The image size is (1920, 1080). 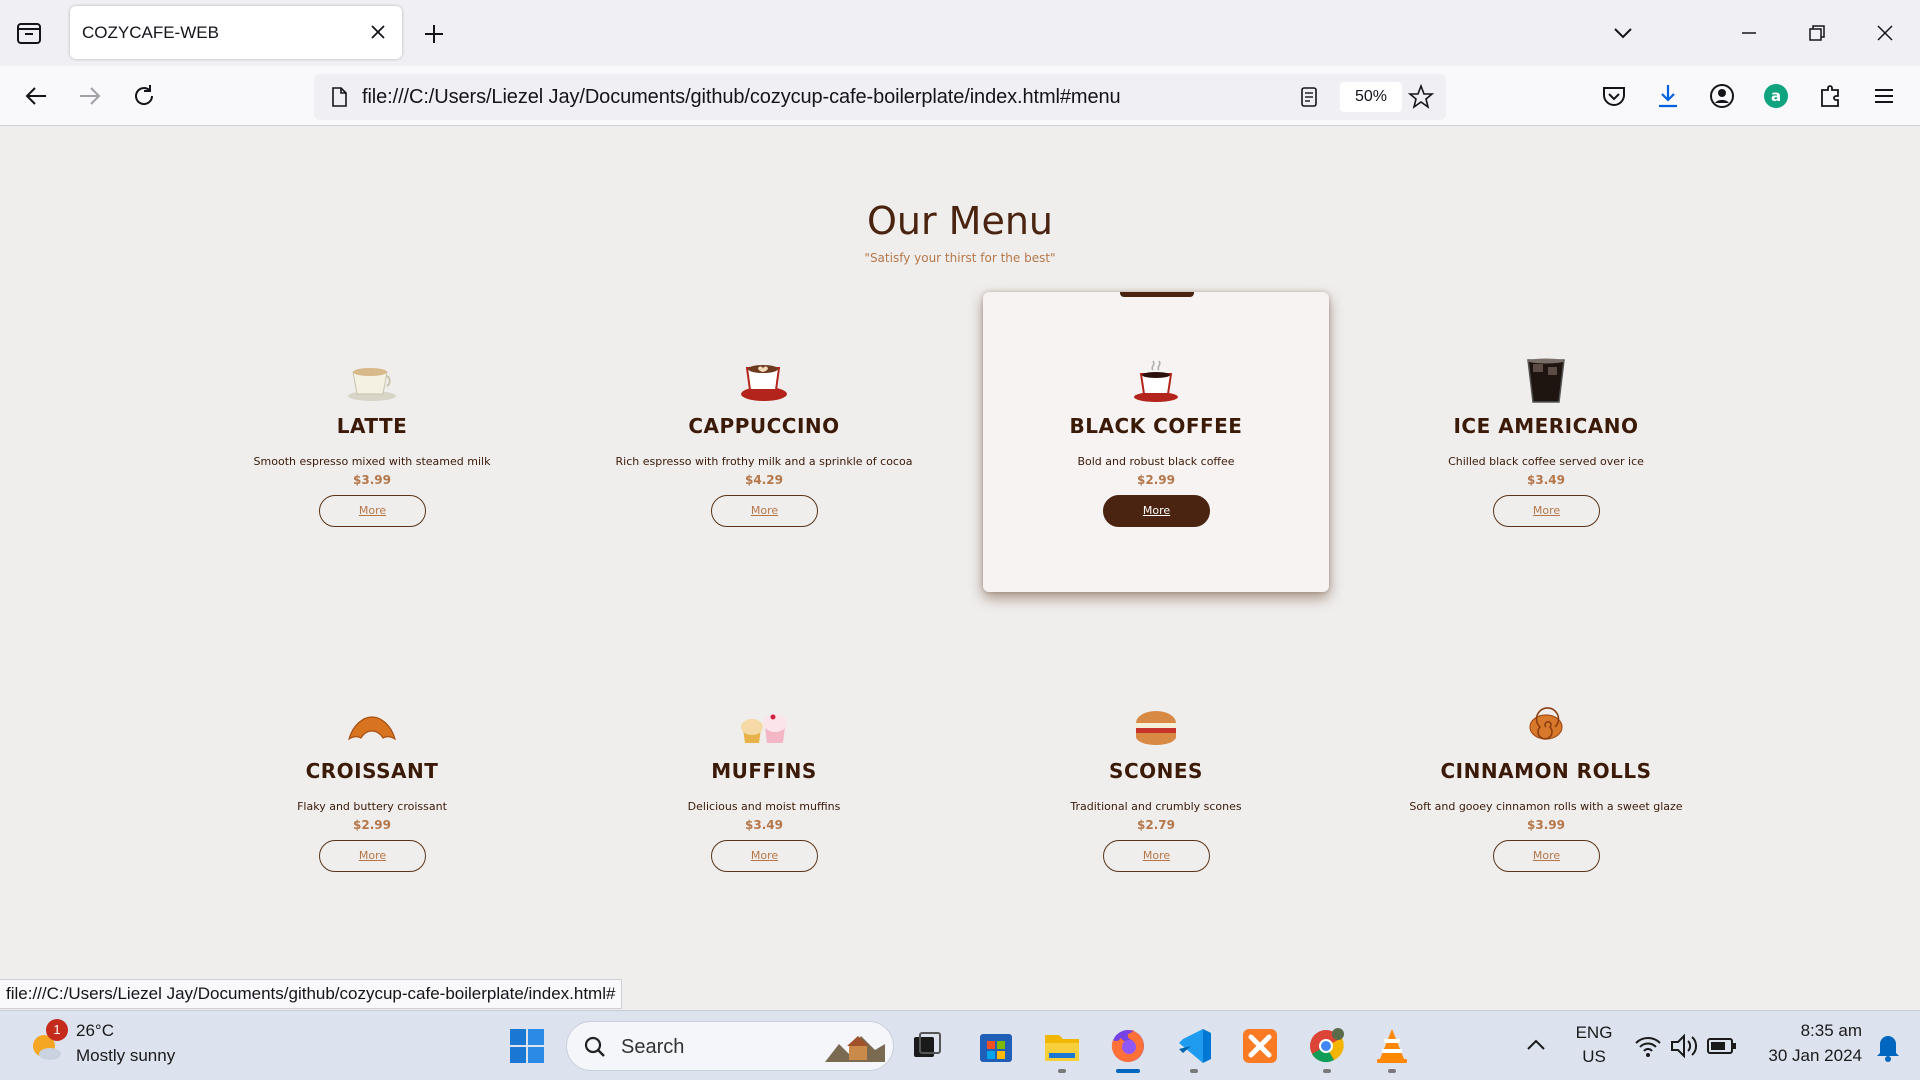 I want to click on item-name: BLACK COFFEE, so click(x=1156, y=426).